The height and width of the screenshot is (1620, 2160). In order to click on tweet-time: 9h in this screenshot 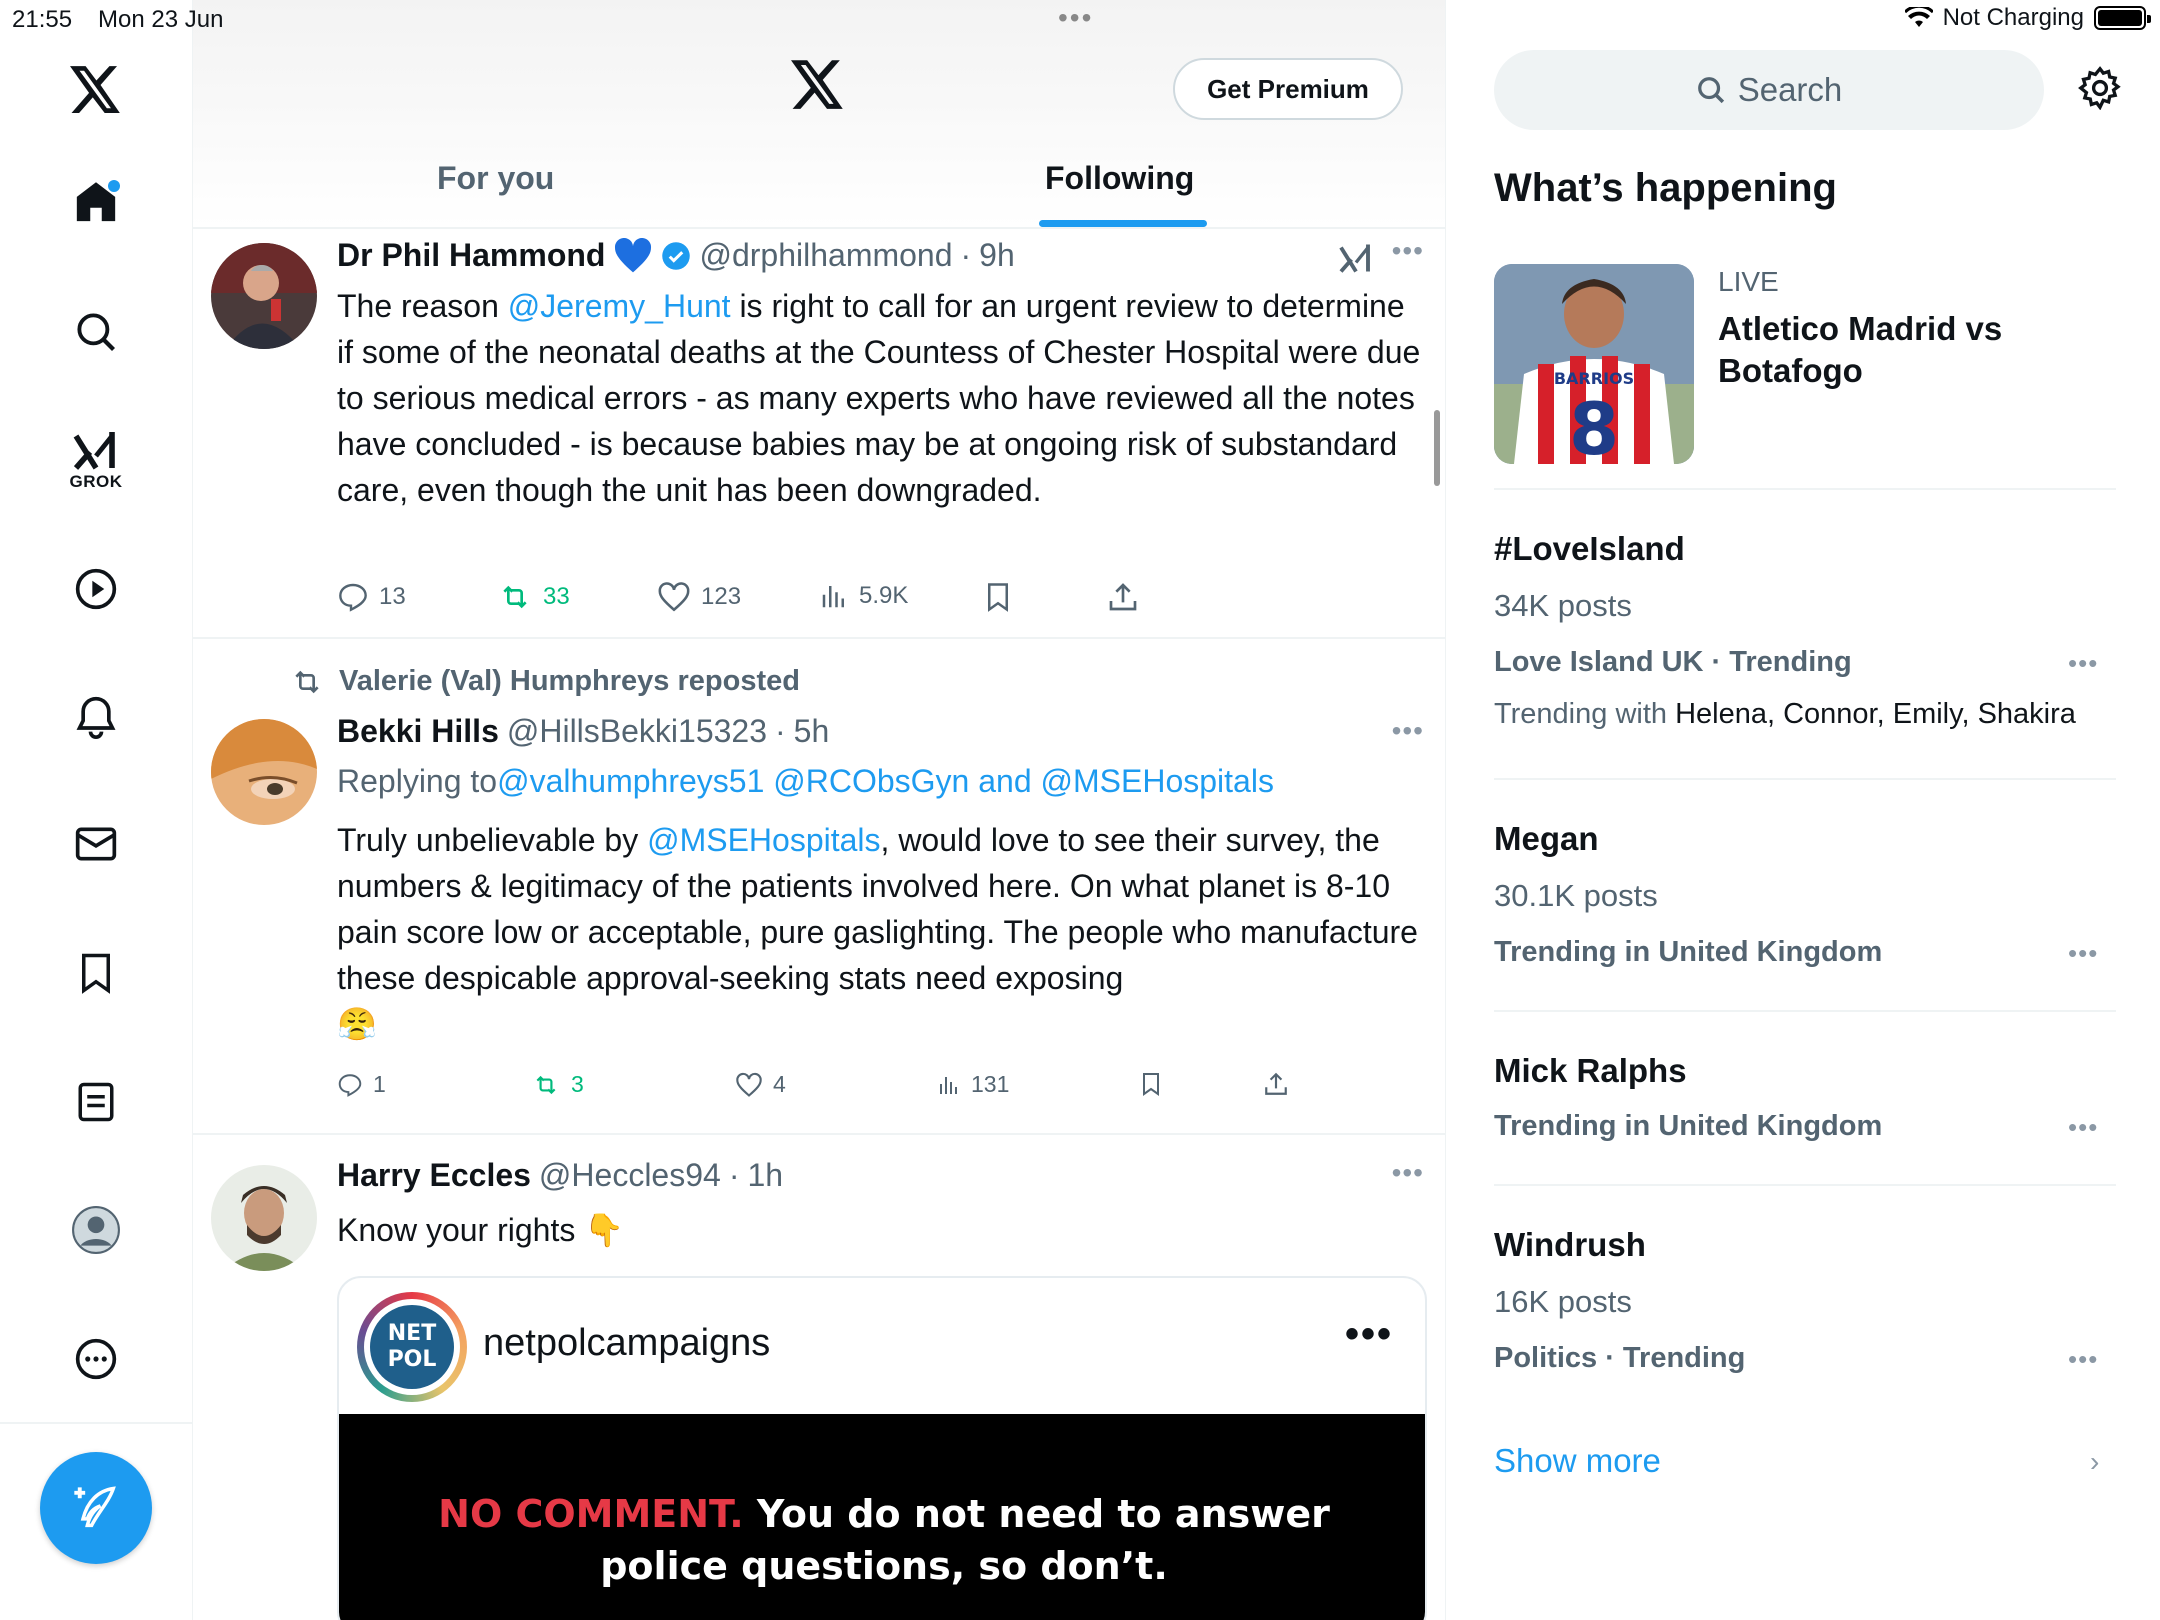, I will do `click(997, 255)`.